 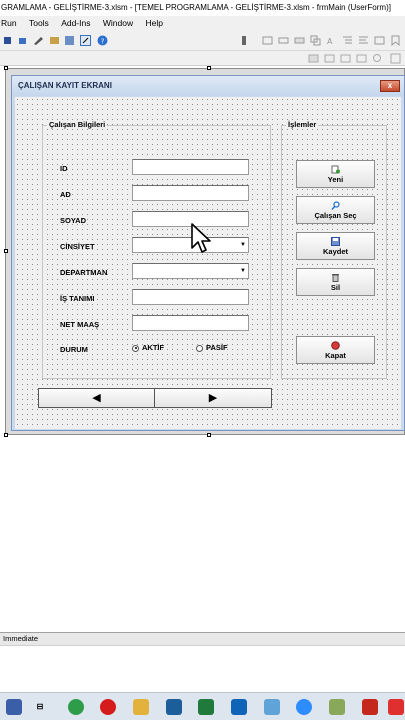 I want to click on make-same-size-icon, so click(x=361, y=58).